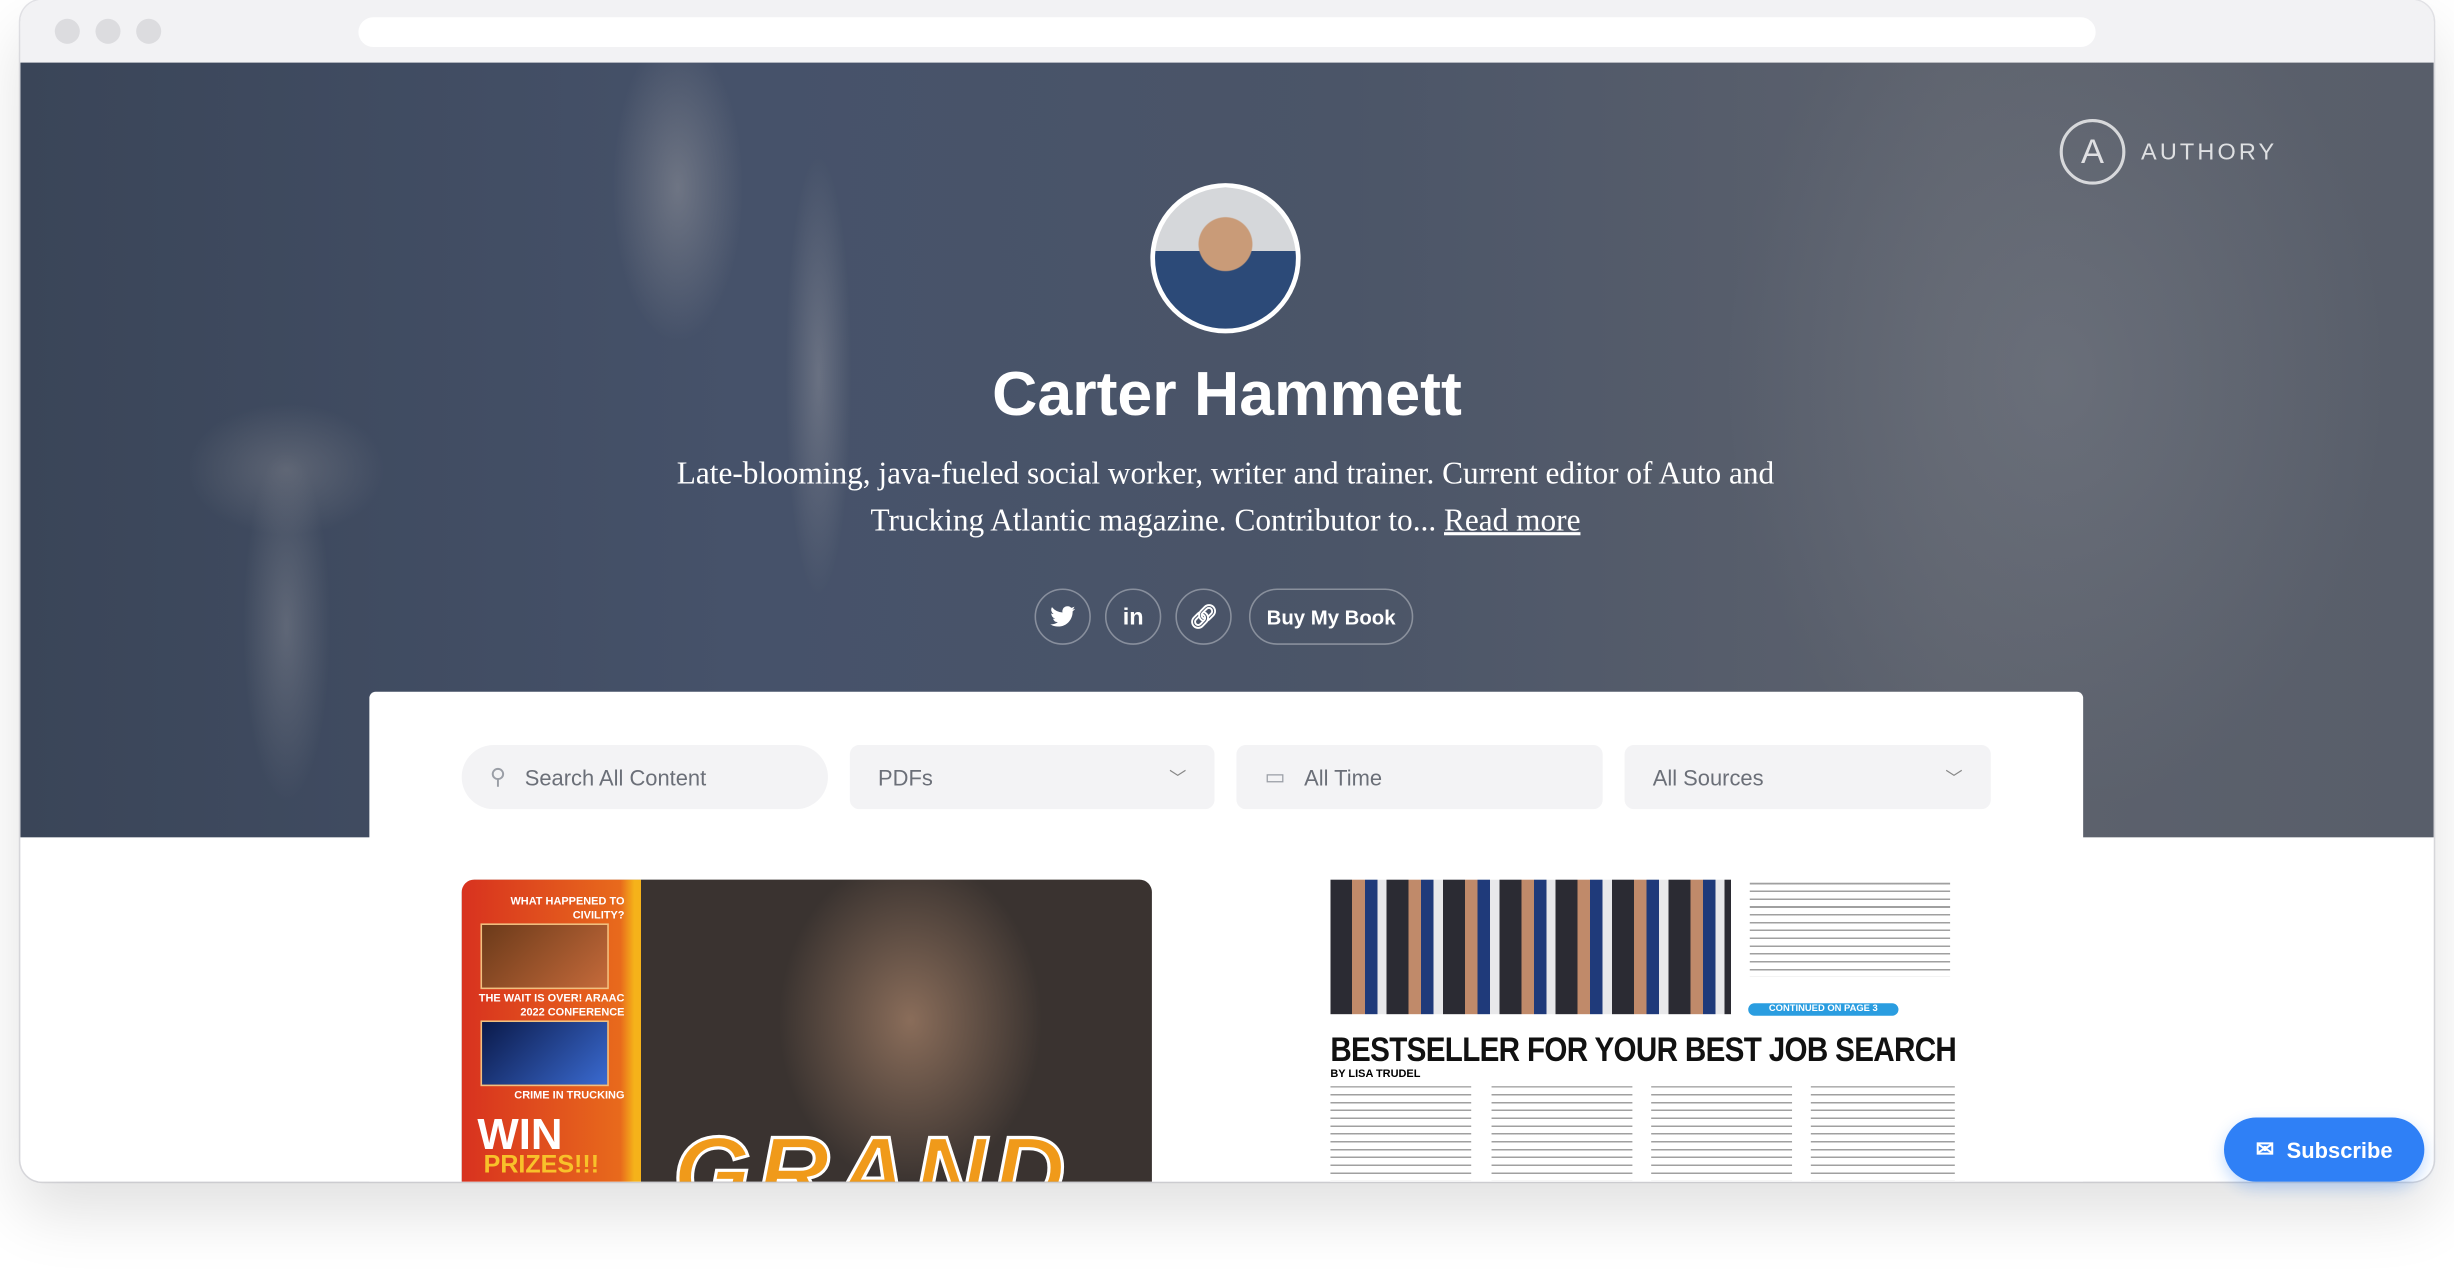 This screenshot has height=1284, width=2454. Describe the element at coordinates (1419, 777) in the screenshot. I see `date-range-picker: ▭ All Time` at that location.